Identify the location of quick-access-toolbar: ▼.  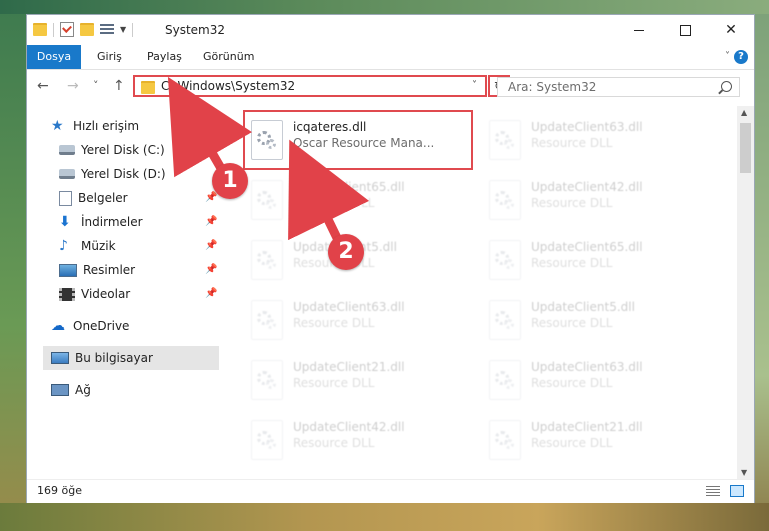
(83, 29).